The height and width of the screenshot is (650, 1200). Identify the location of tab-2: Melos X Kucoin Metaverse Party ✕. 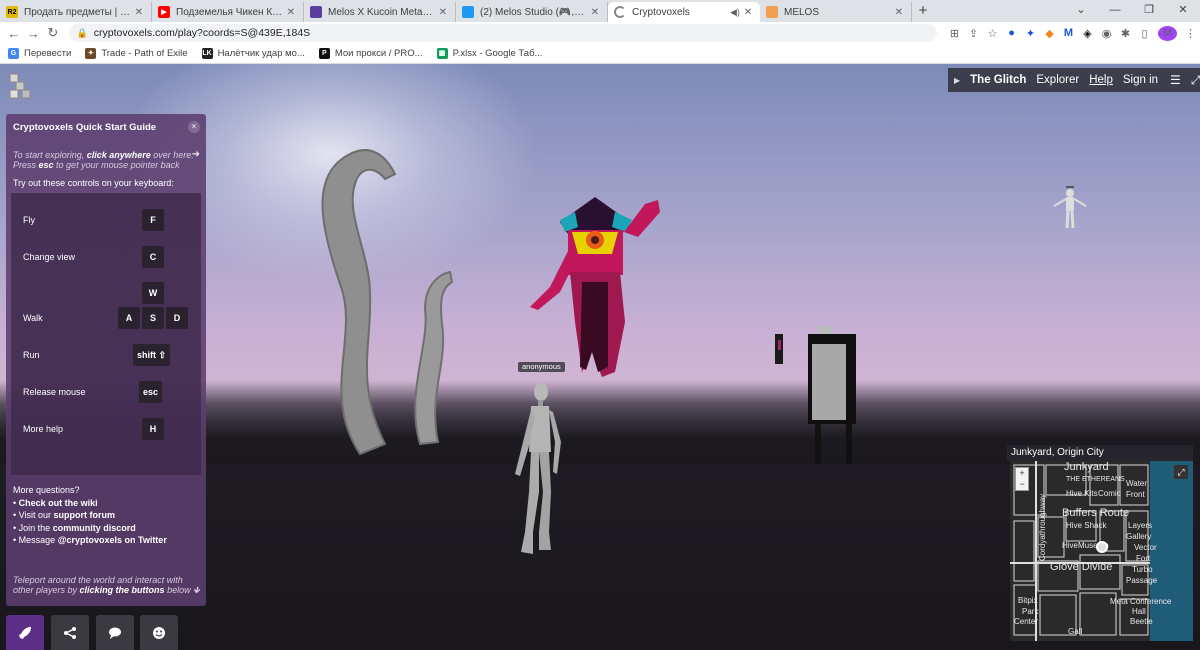
(380, 12).